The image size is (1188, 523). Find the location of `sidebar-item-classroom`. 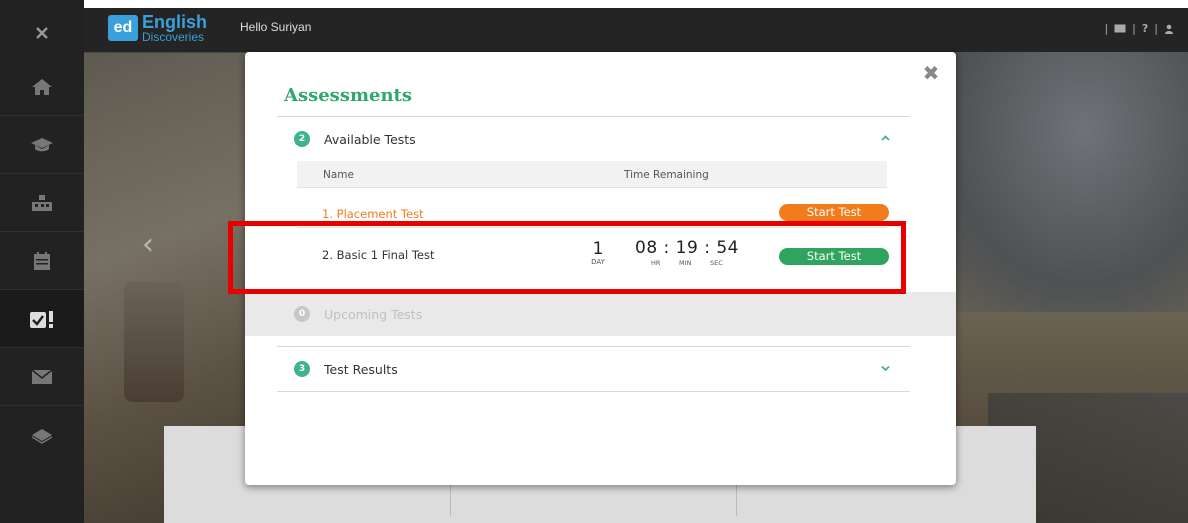

sidebar-item-classroom is located at coordinates (42, 203).